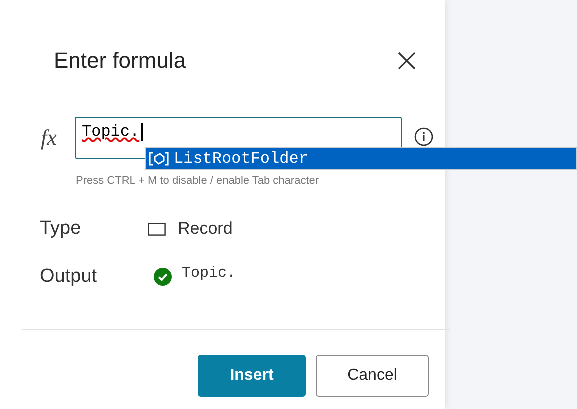 The image size is (577, 409). Describe the element at coordinates (69, 276) in the screenshot. I see `field-label: Output` at that location.